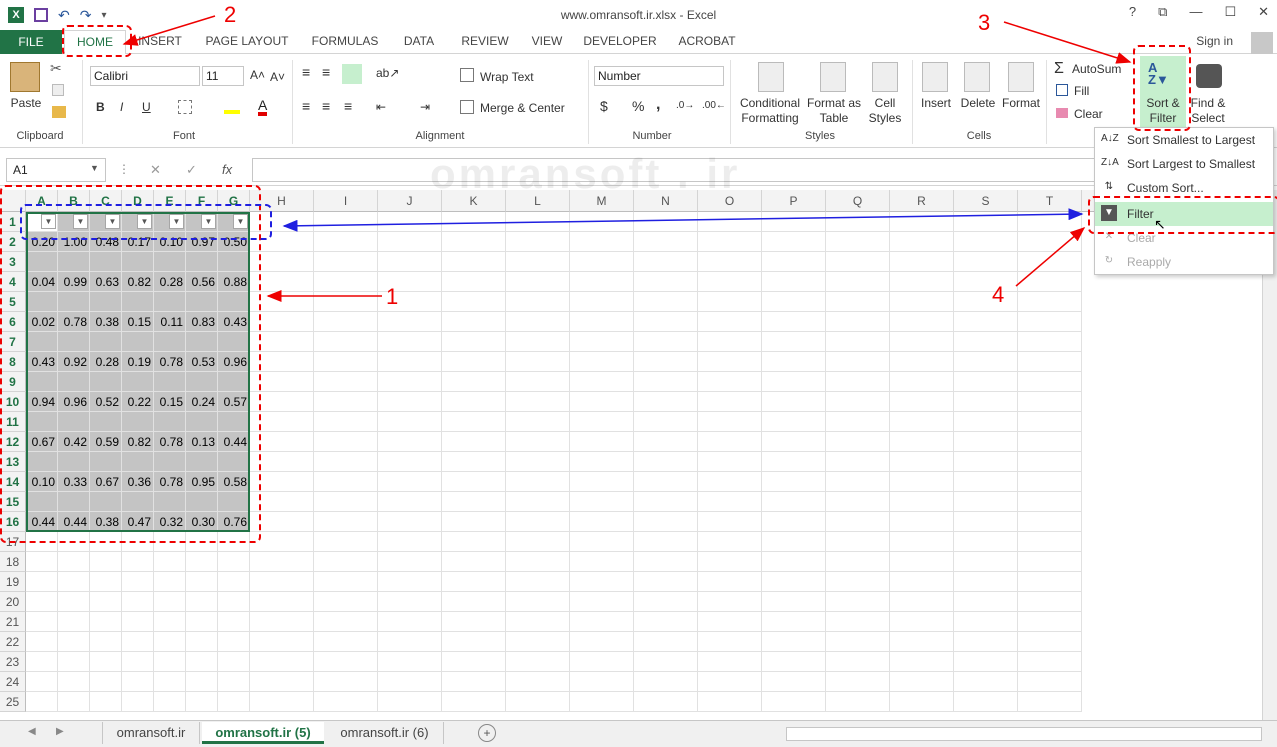  What do you see at coordinates (984, 22) in the screenshot?
I see `annotation-number-3: 3` at bounding box center [984, 22].